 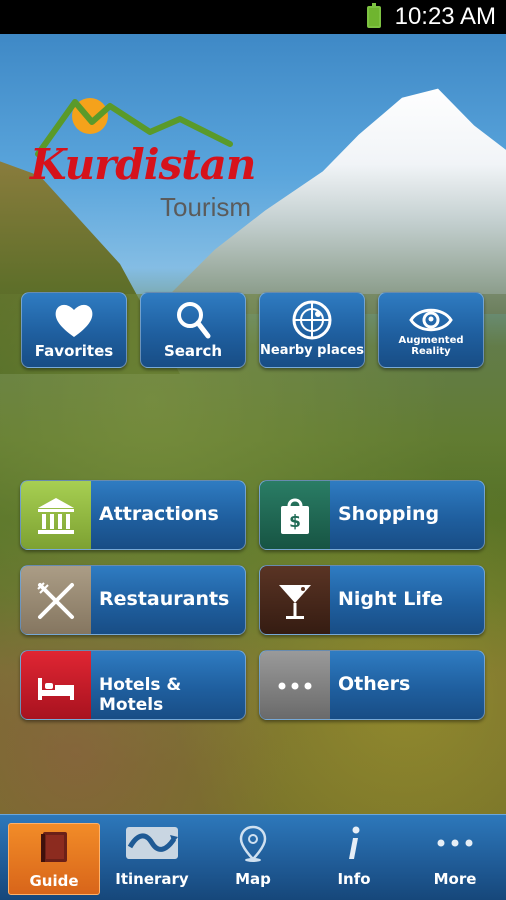 I want to click on book-icon, so click(x=54, y=847).